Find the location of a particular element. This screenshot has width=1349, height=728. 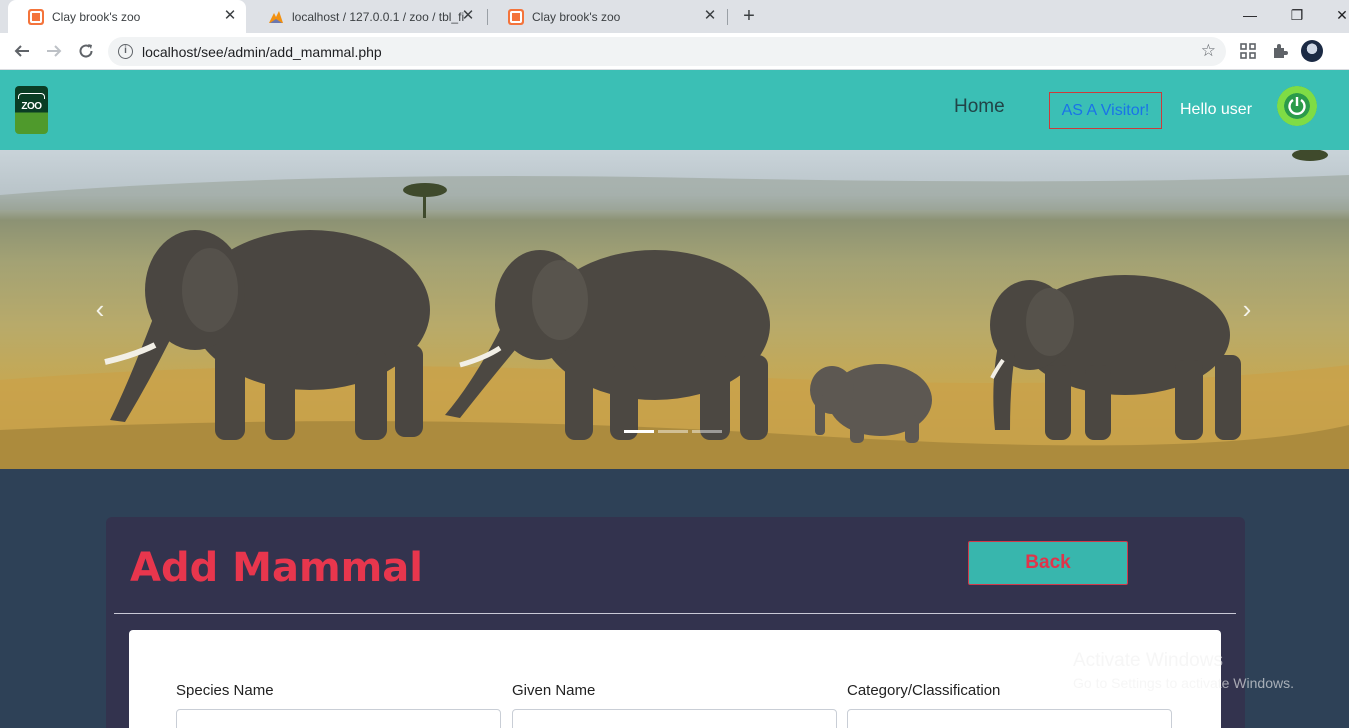

nav-home-link: Home is located at coordinates (979, 107).